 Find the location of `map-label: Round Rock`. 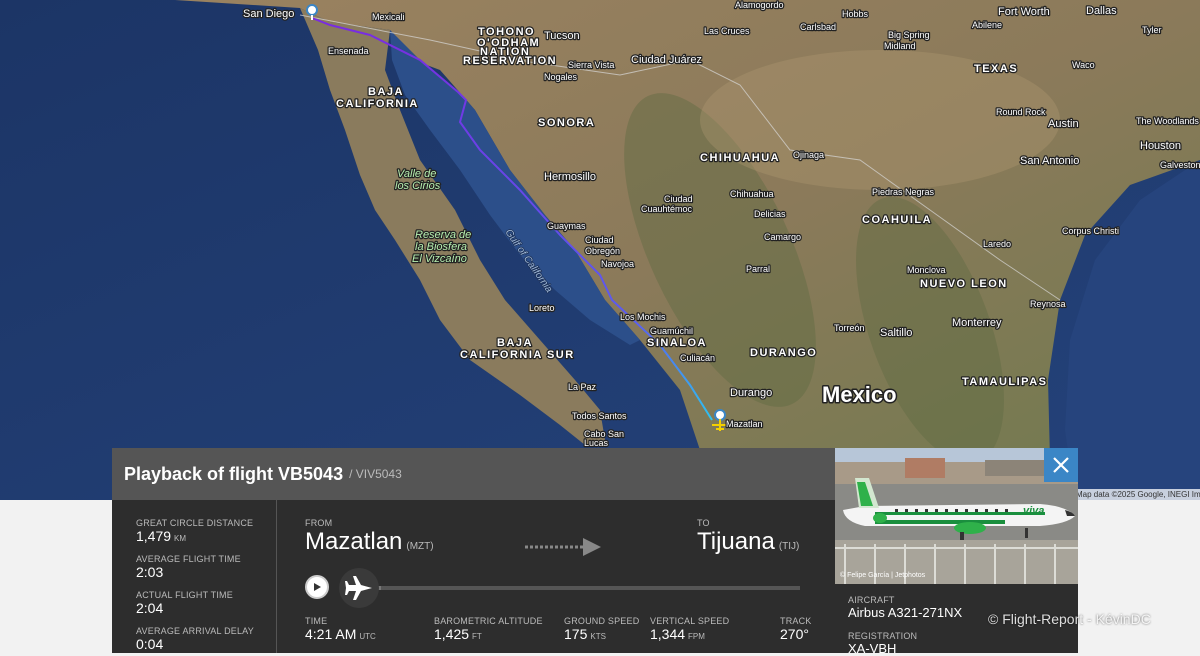

map-label: Round Rock is located at coordinates (1021, 112).